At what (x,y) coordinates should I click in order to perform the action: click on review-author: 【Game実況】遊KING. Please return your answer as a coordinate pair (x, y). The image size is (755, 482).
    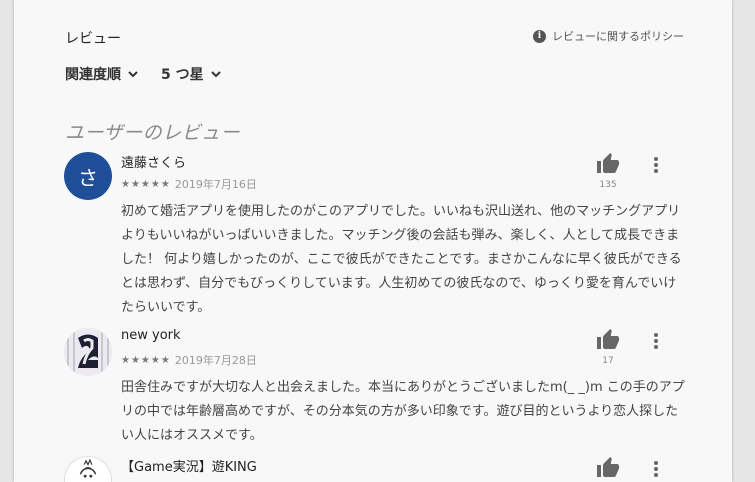
    Looking at the image, I should click on (189, 467).